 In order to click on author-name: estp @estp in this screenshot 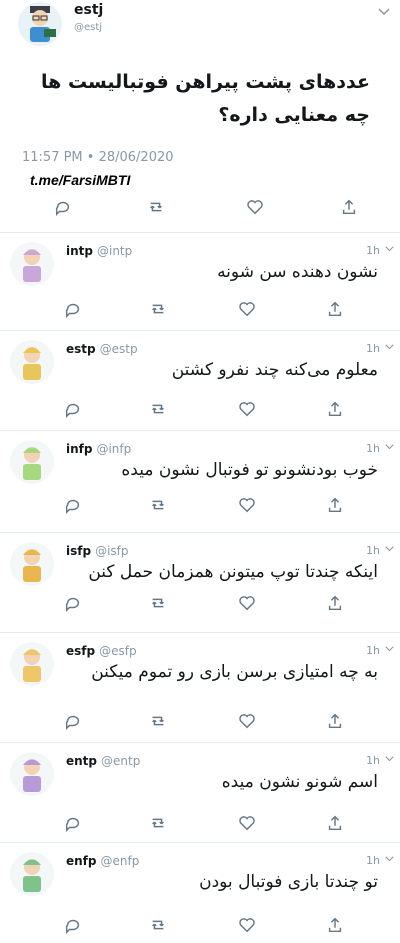, I will do `click(102, 349)`.